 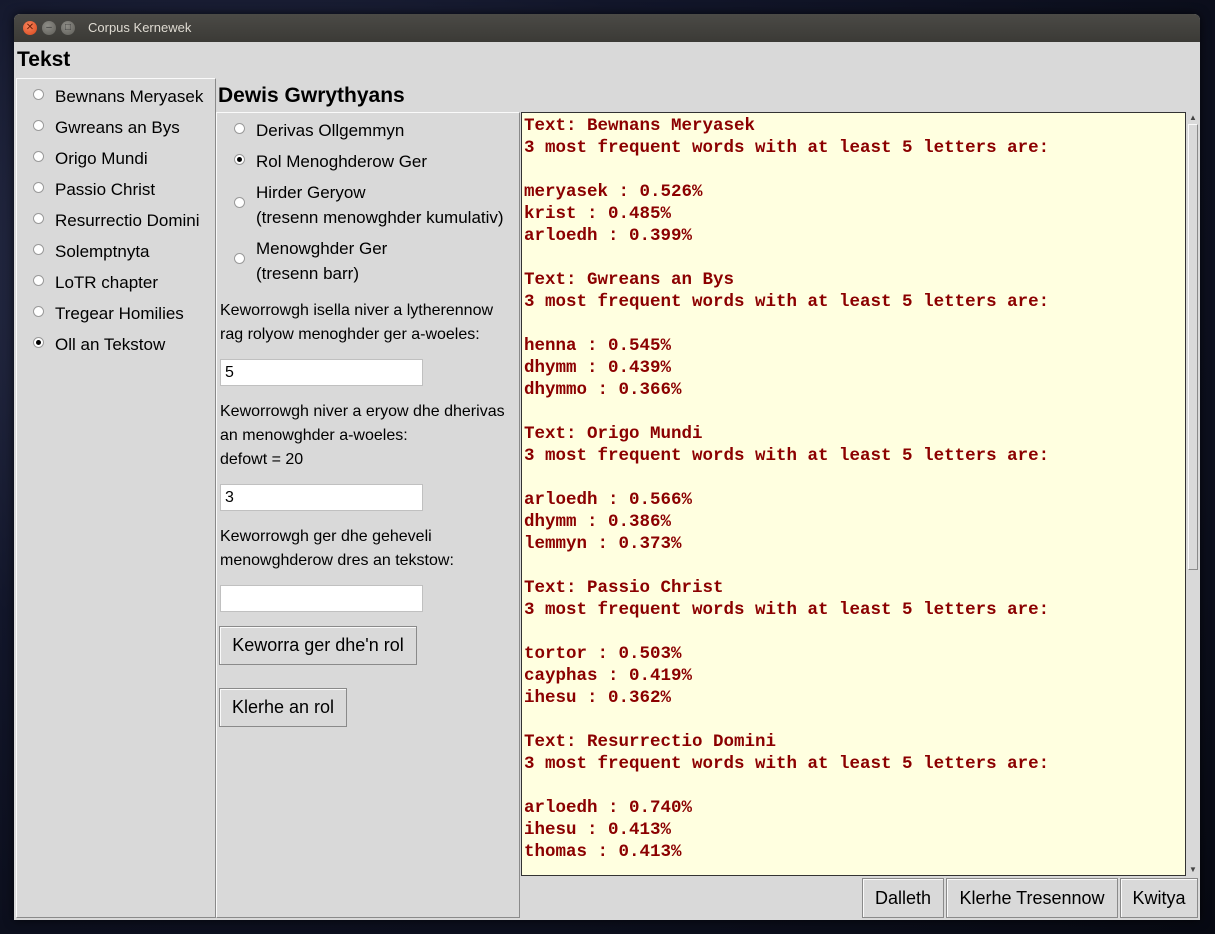 I want to click on radio-label: Bewnans Meryasek, so click(x=129, y=96).